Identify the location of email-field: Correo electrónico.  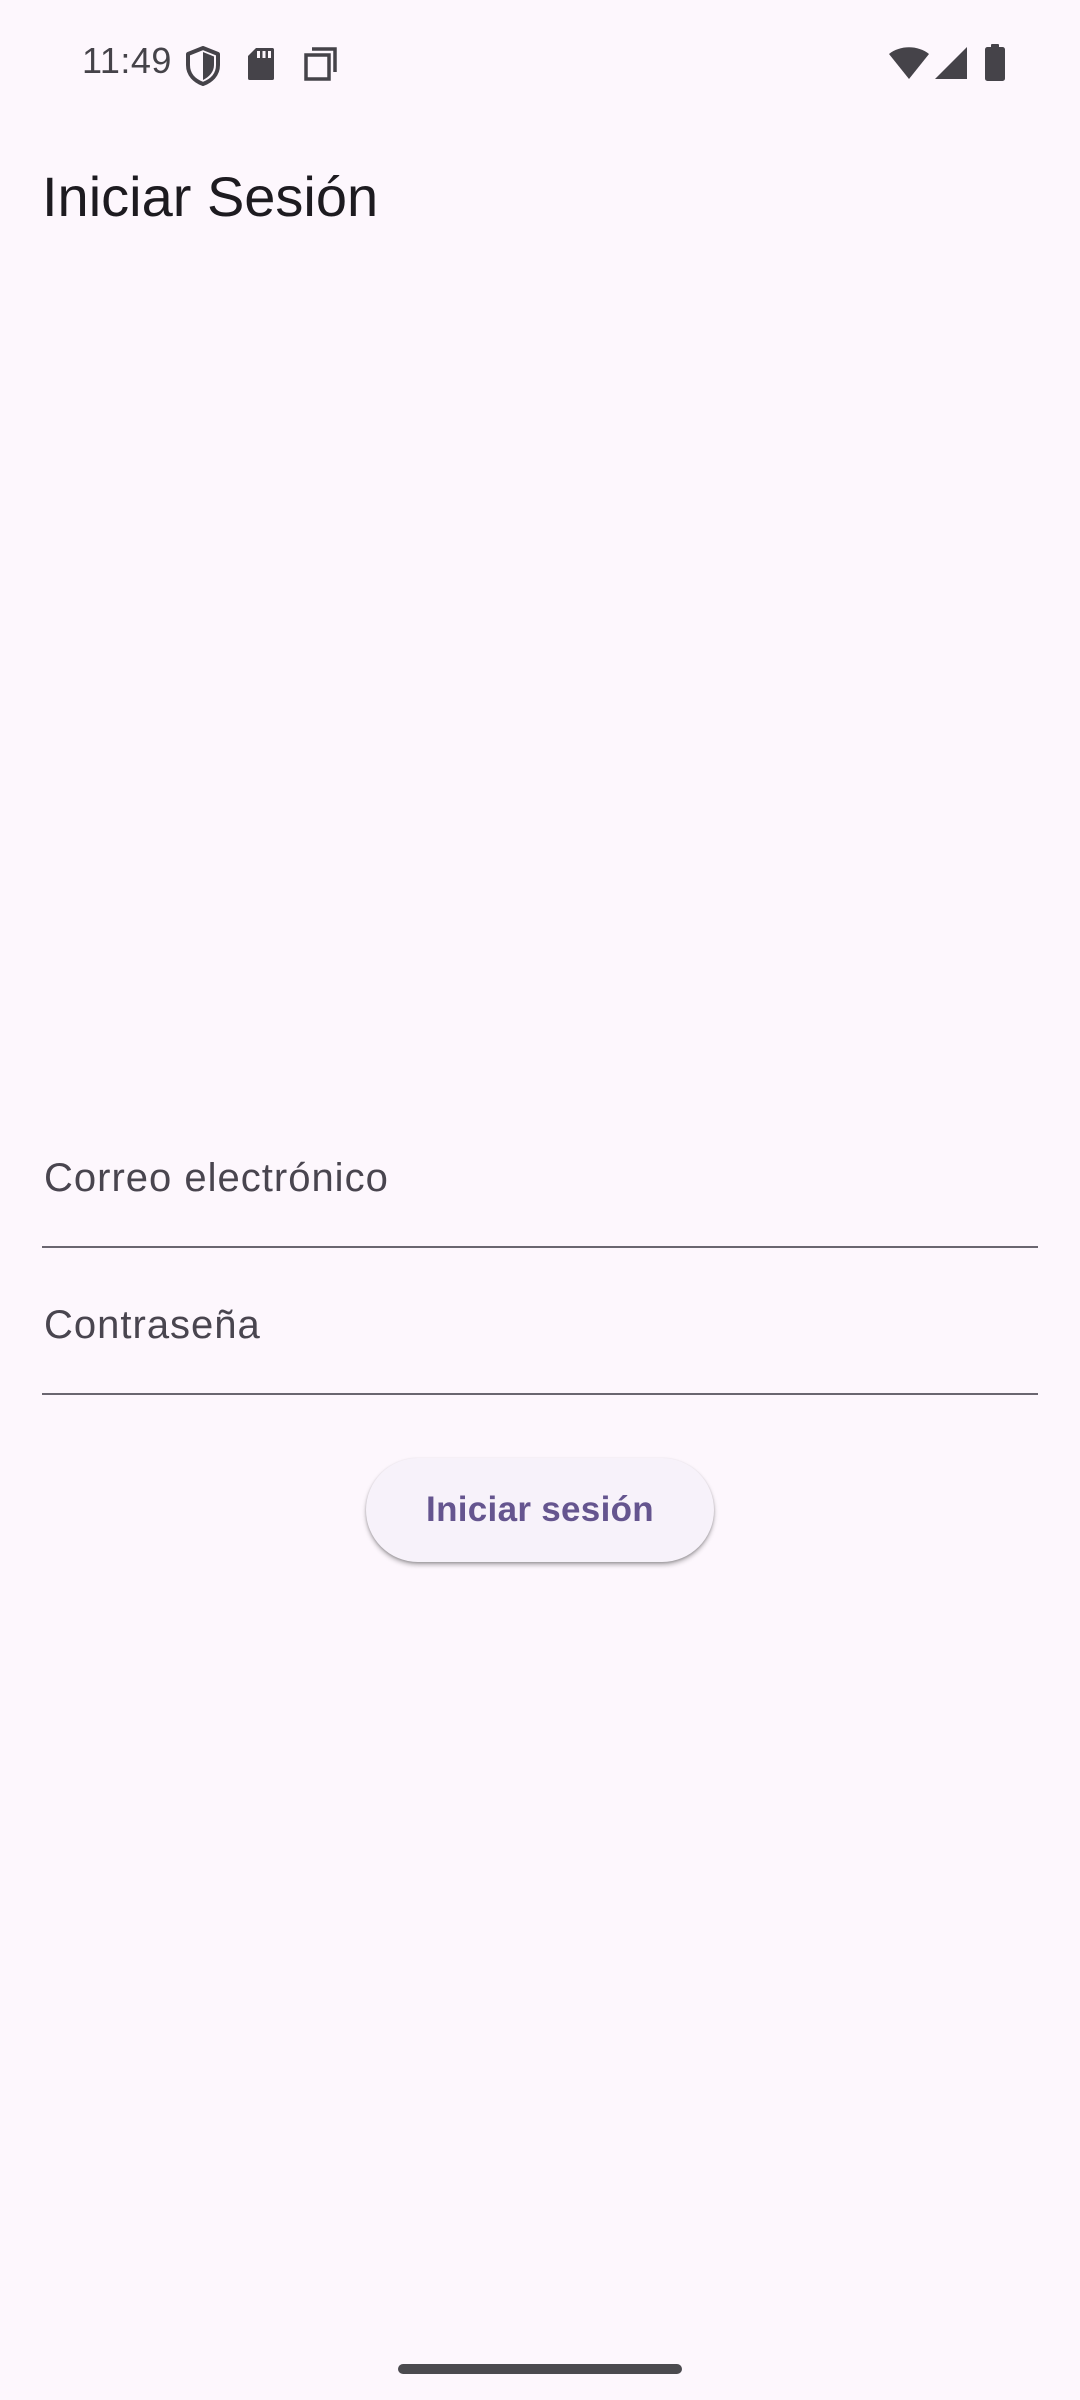
(540, 1192).